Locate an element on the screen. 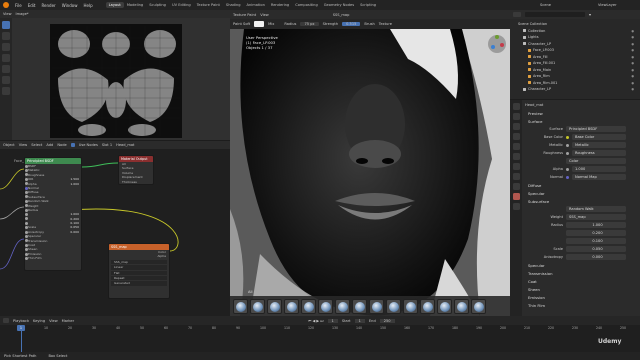 The height and width of the screenshot is (360, 640). clone-tool-icon is located at coordinates (6, 58).